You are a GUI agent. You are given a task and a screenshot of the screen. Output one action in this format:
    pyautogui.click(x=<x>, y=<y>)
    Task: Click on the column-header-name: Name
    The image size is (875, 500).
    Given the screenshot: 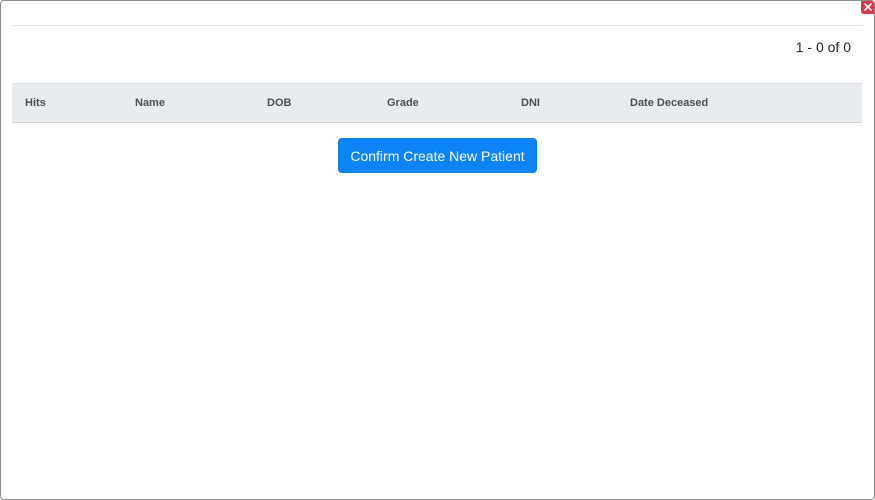 What is the action you would take?
    pyautogui.click(x=150, y=103)
    